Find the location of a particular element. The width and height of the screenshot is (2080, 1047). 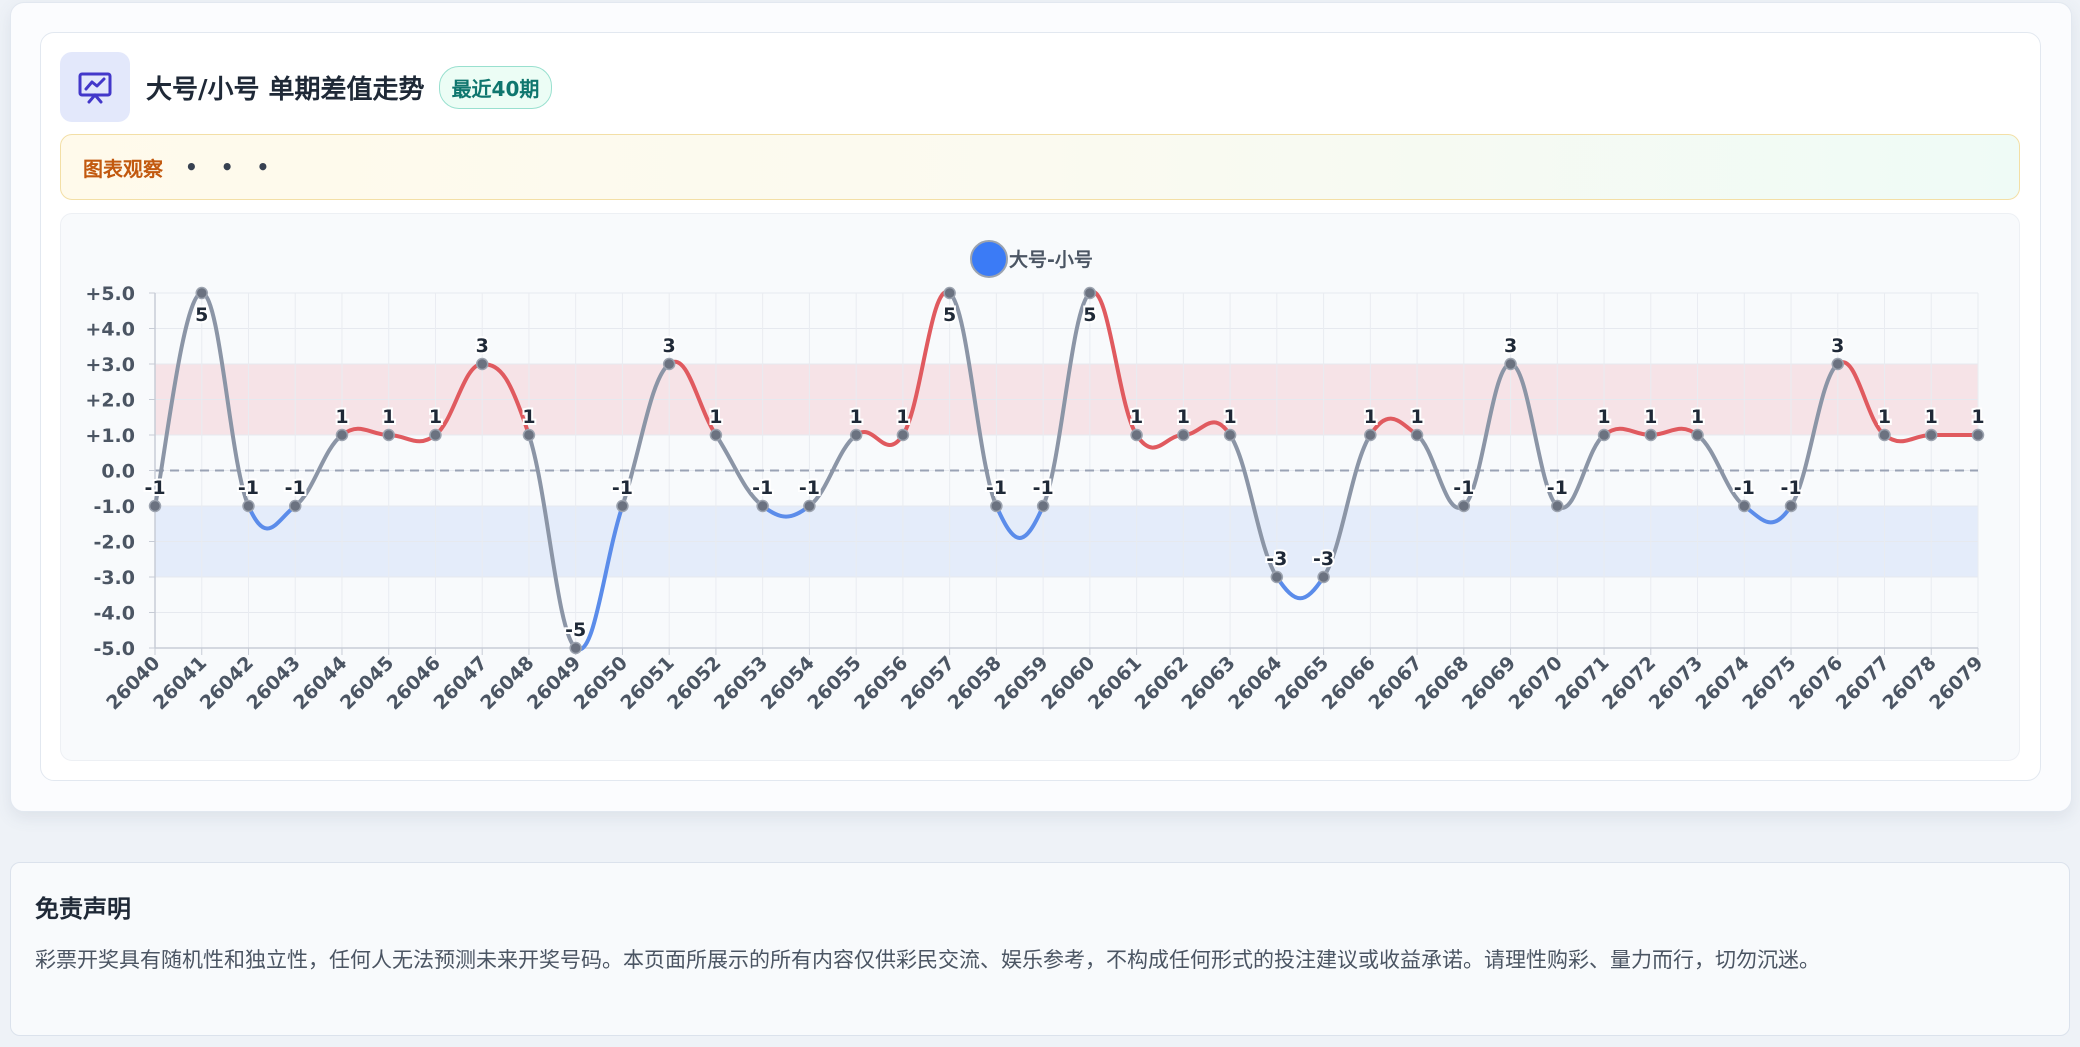

presentation-chart-icon is located at coordinates (95, 87).